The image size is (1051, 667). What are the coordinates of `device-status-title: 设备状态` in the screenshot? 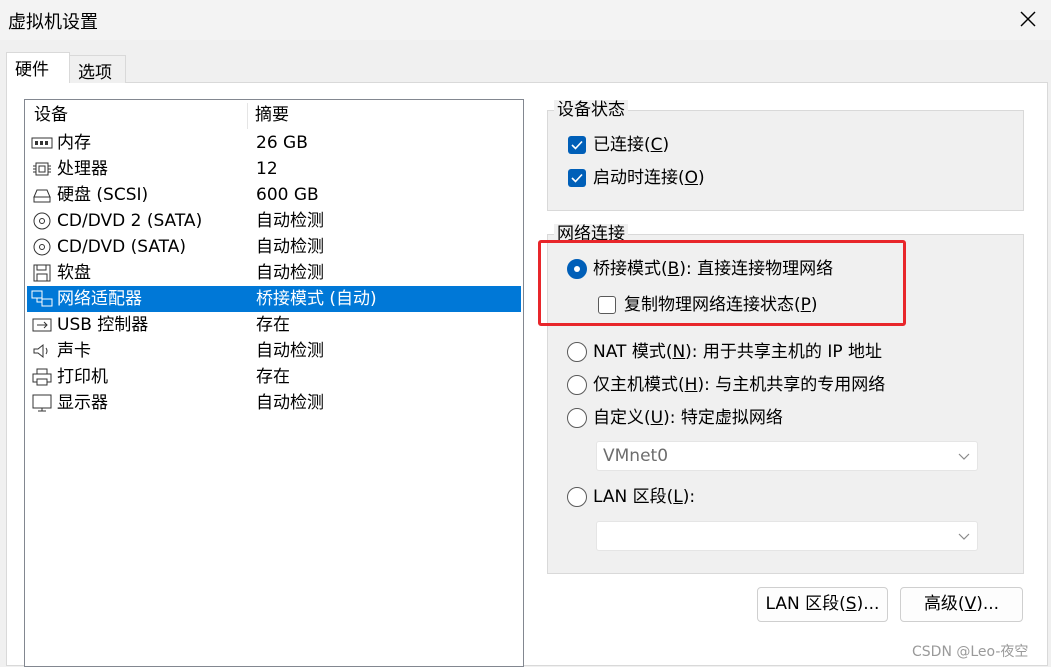 It's located at (591, 110).